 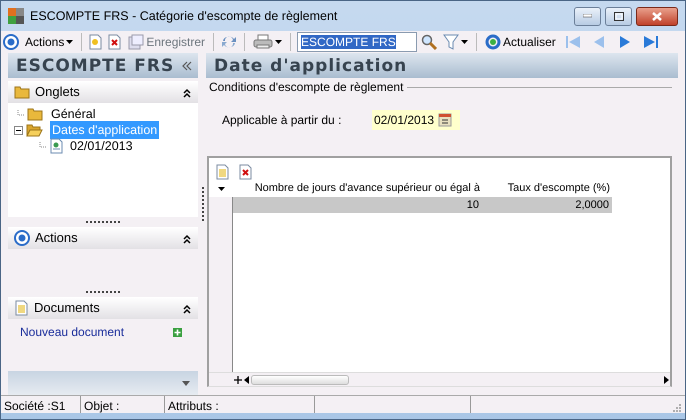 I want to click on minimize-button, so click(x=587, y=16).